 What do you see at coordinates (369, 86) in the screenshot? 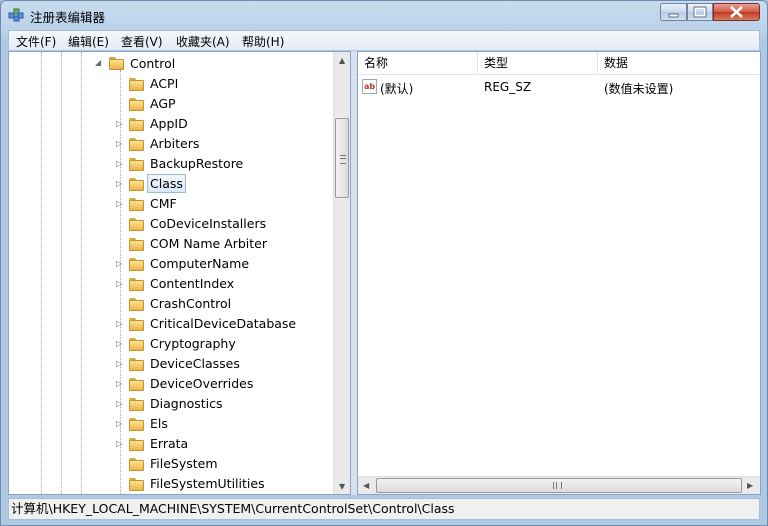
I see `string-value-icon: ab` at bounding box center [369, 86].